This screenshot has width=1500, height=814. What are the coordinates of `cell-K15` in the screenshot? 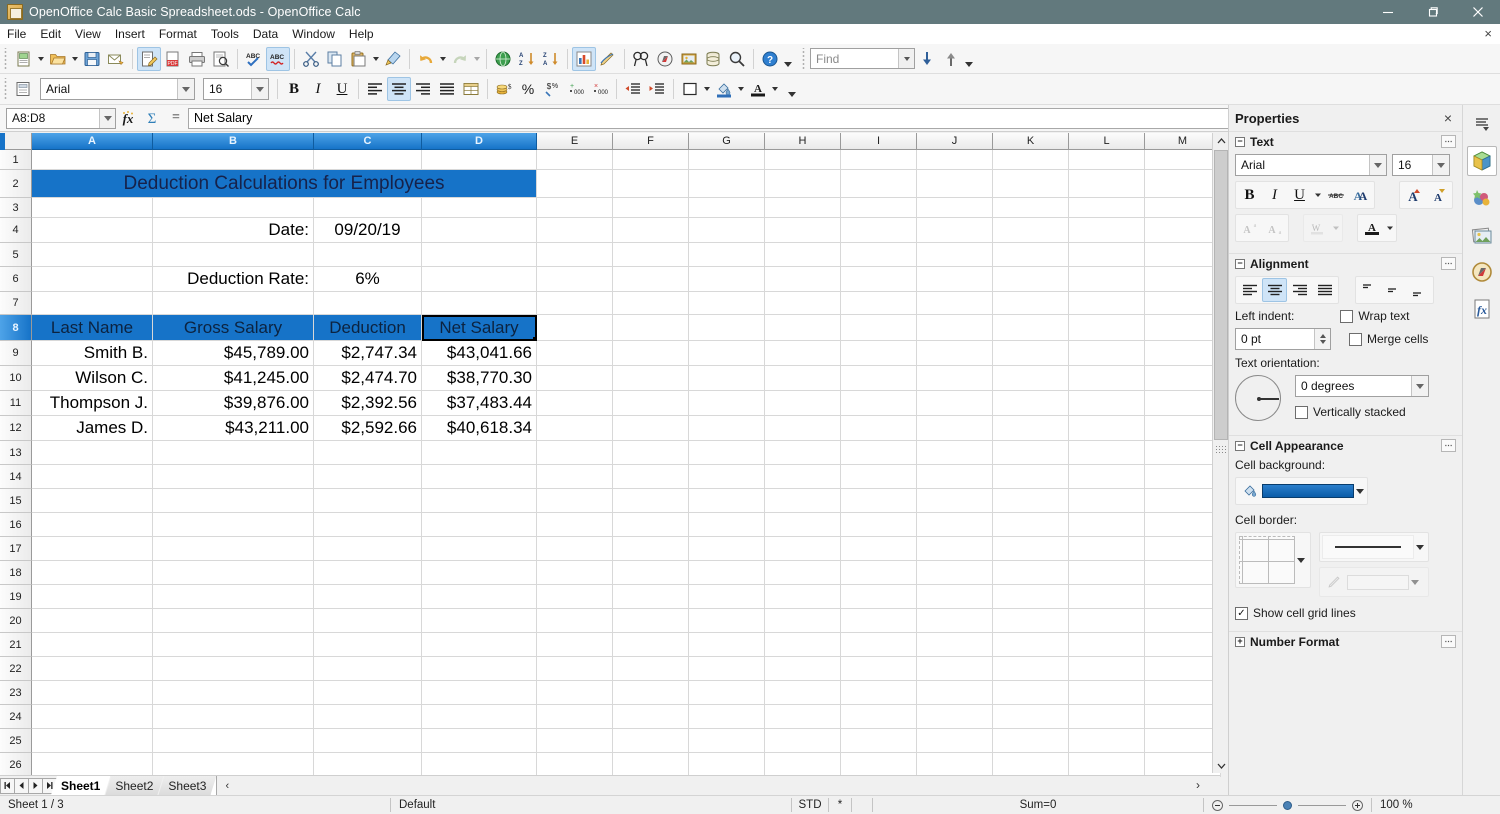 It's located at (1031, 501).